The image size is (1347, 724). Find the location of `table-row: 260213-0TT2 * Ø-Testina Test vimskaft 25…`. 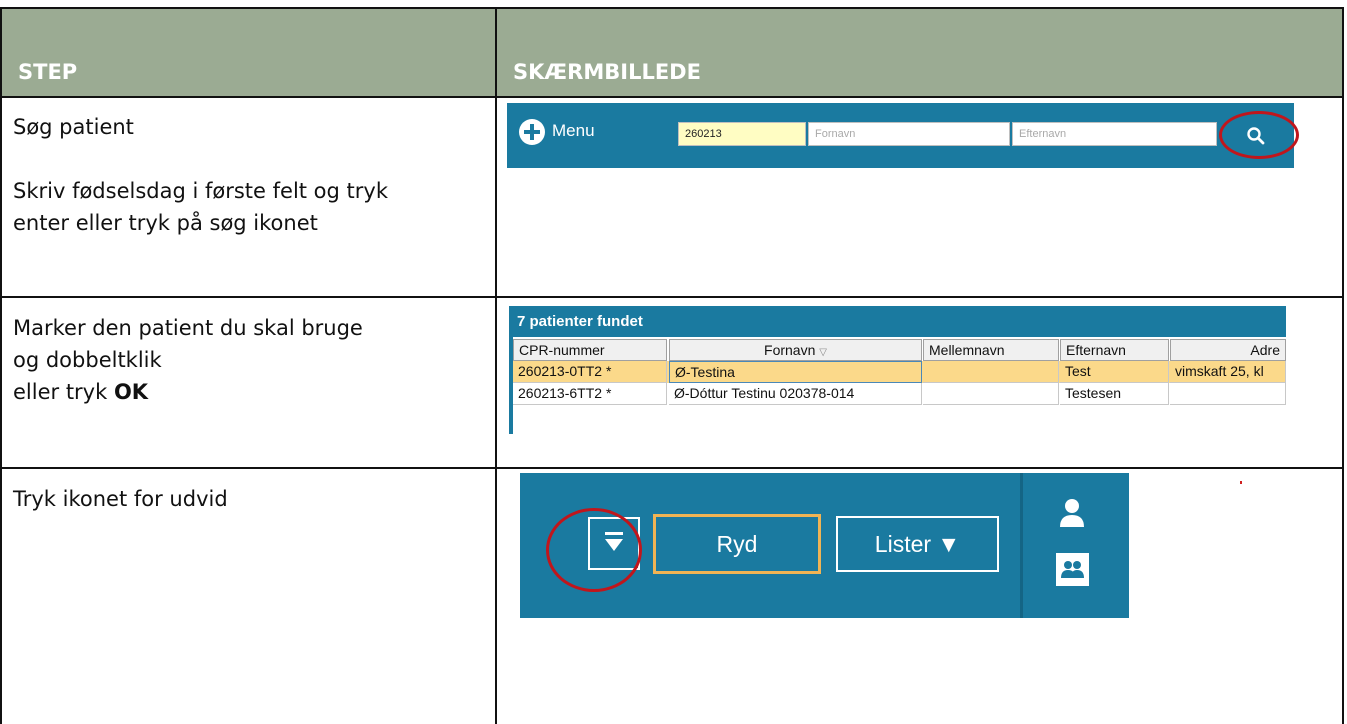

table-row: 260213-0TT2 * Ø-Testina Test vimskaft 25… is located at coordinates (899, 372).